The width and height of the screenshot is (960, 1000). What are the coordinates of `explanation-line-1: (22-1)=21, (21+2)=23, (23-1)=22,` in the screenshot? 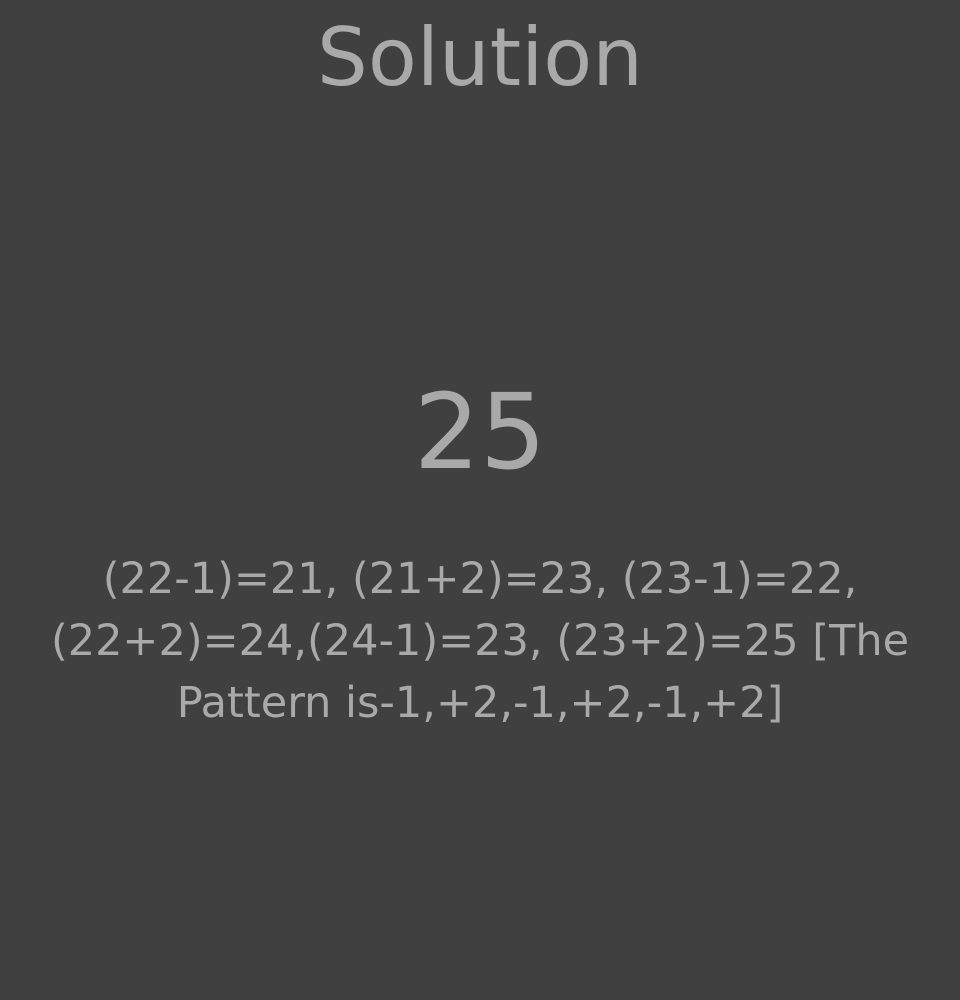 It's located at (480, 579).